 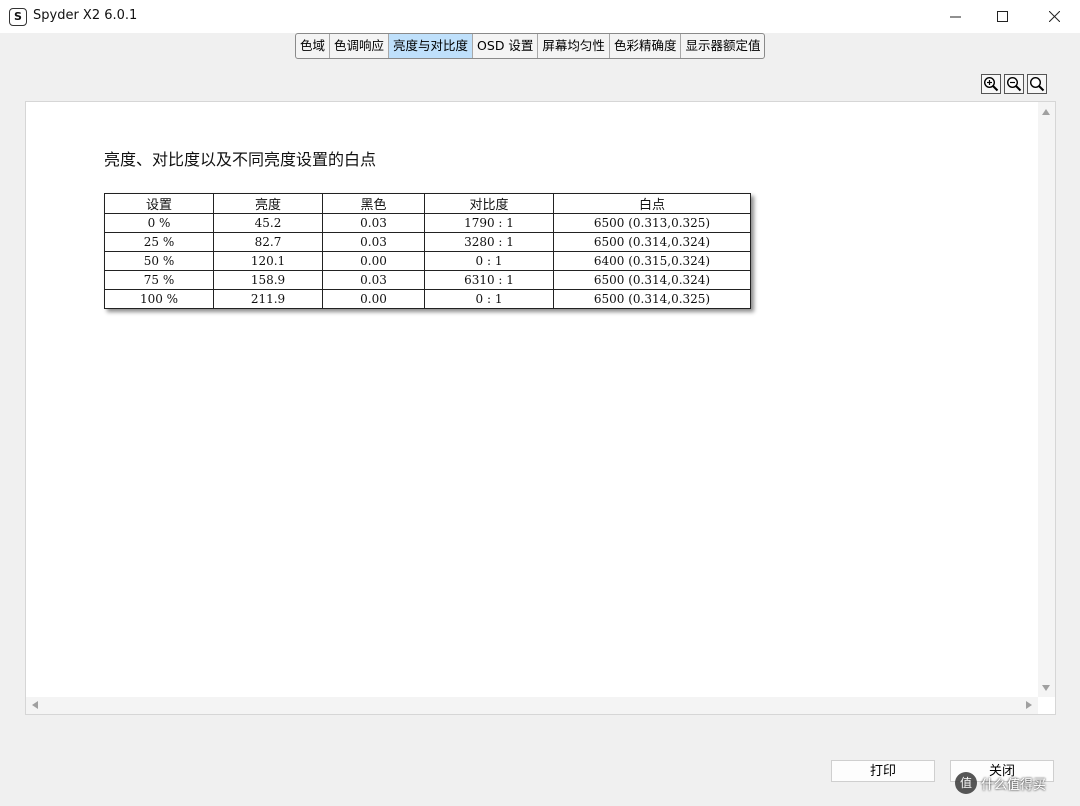 What do you see at coordinates (268, 299) in the screenshot?
I see `cell-brightness: 211.9` at bounding box center [268, 299].